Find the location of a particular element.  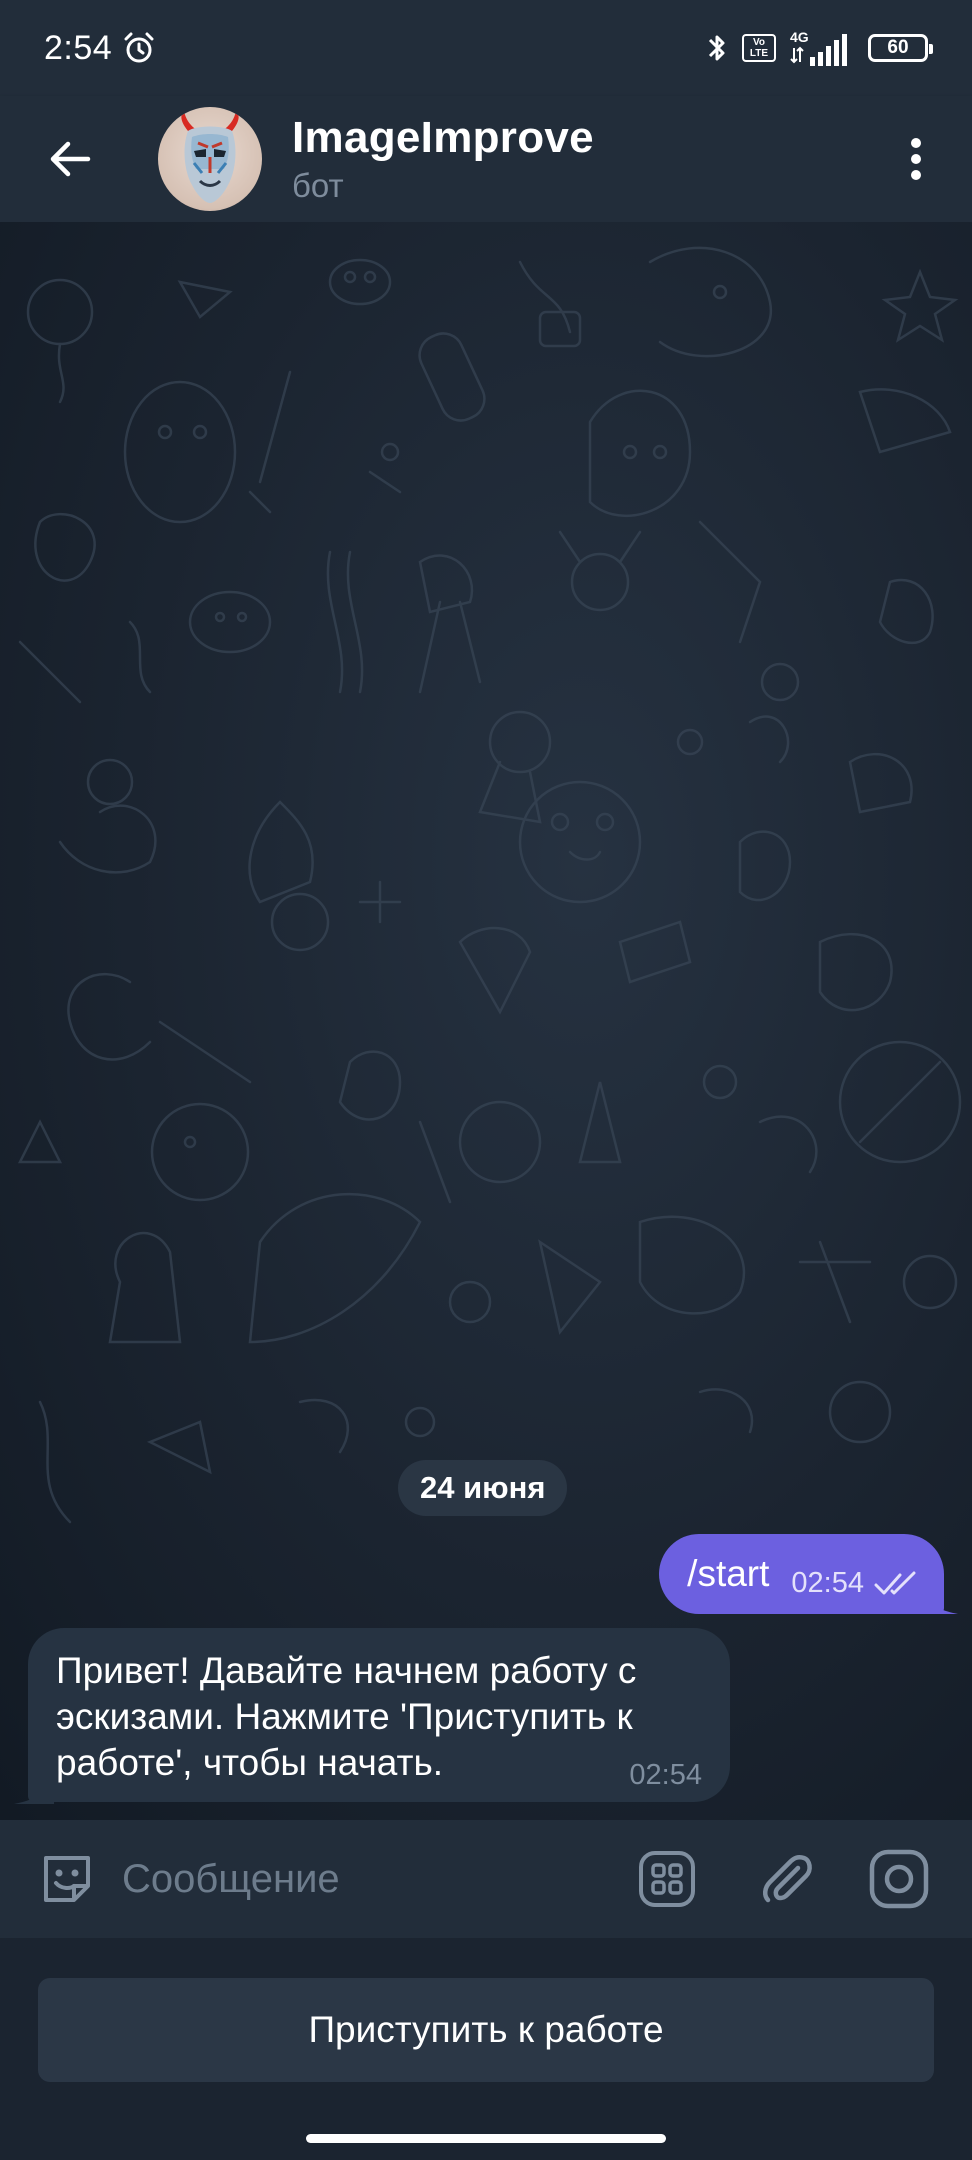

message-meta: 02:54 is located at coordinates (854, 1583).